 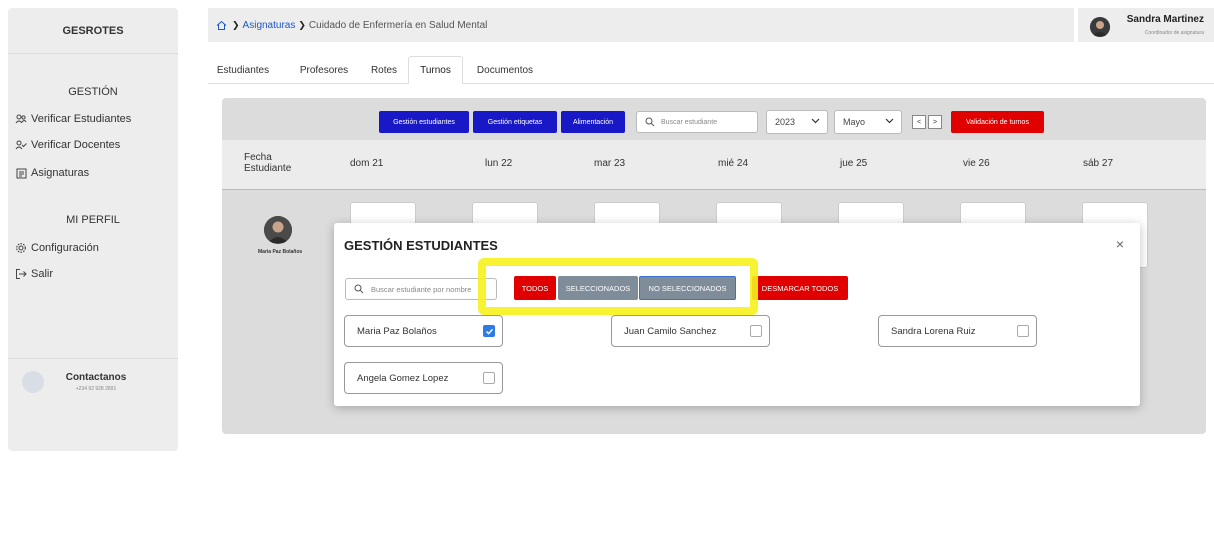 I want to click on gestion-estudiantes-button: Gestión estudiantes, so click(x=424, y=122).